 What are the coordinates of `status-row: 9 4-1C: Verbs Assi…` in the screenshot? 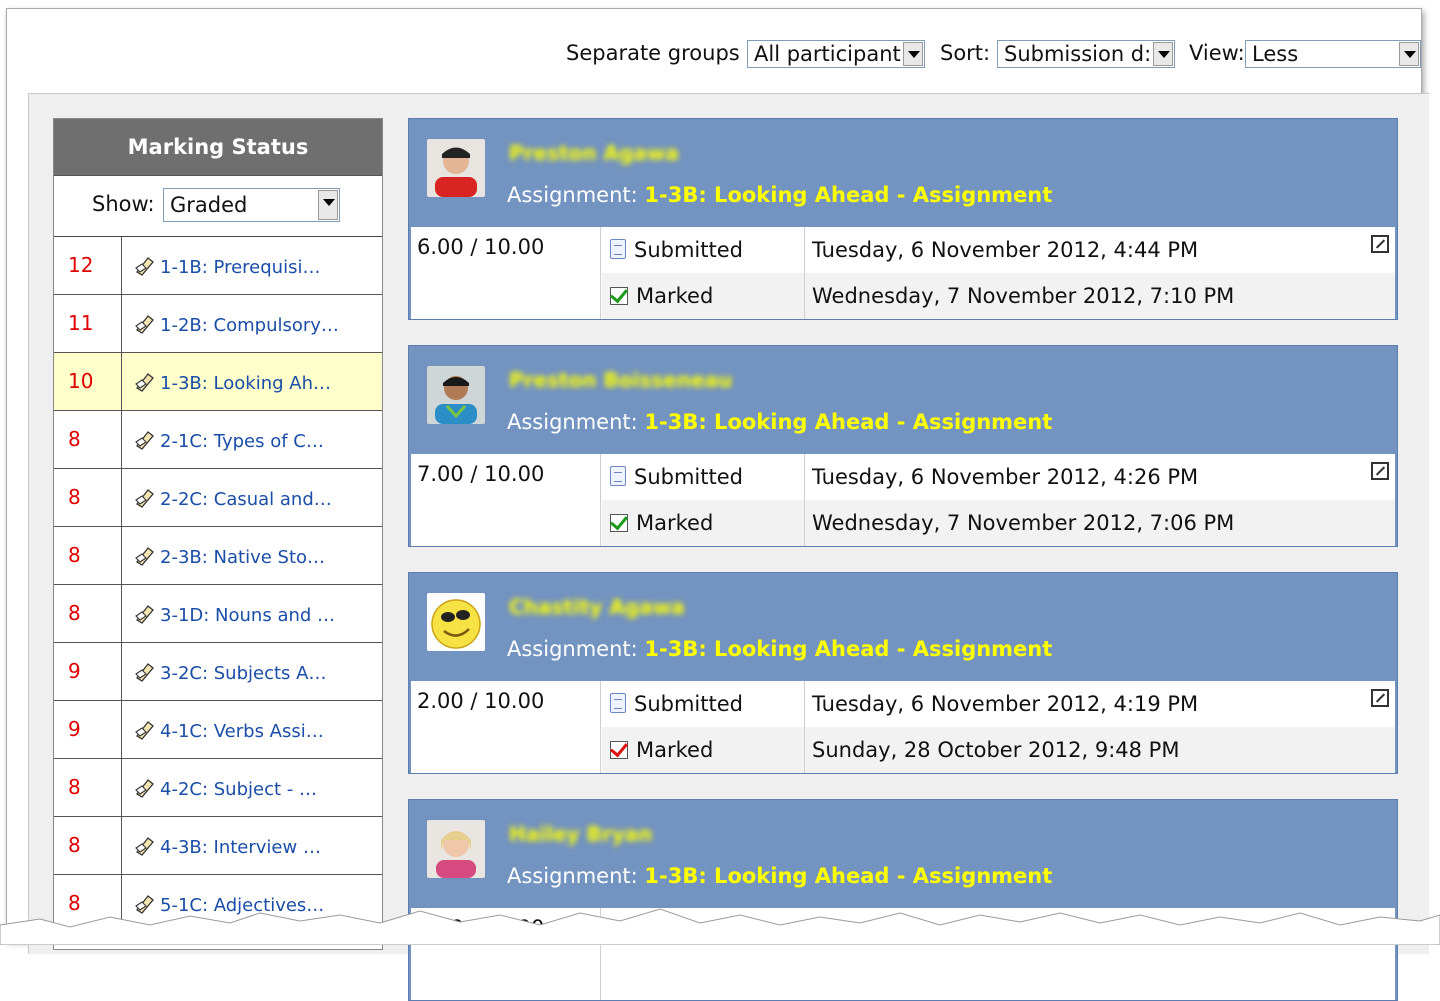 It's located at (218, 730).